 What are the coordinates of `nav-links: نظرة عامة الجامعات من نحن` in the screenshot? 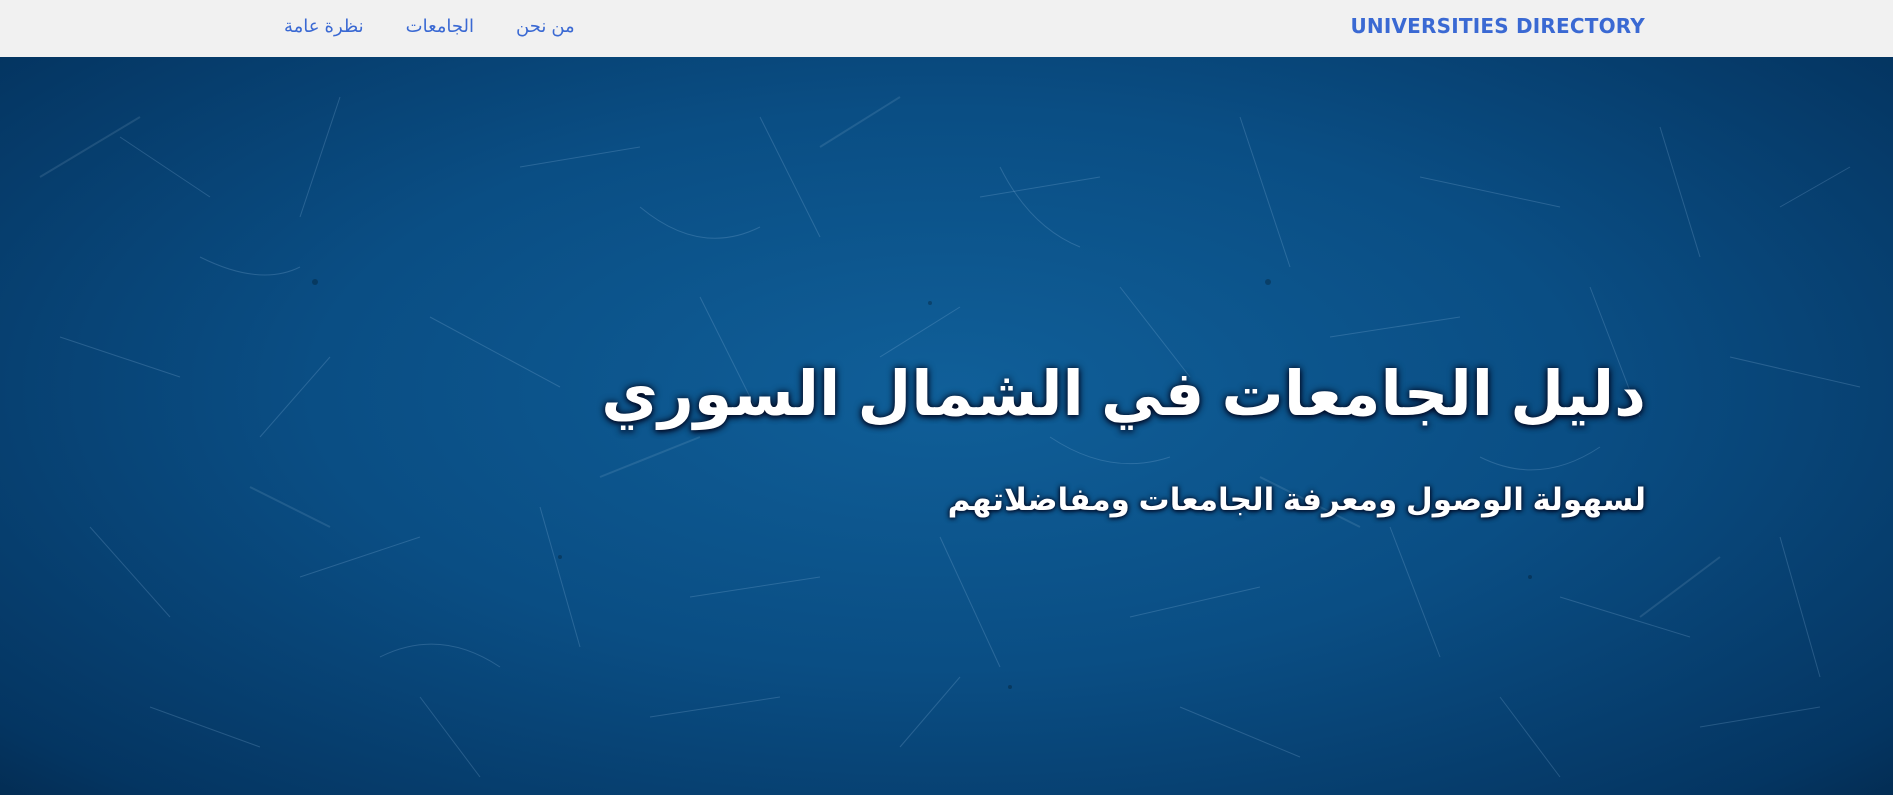 It's located at (429, 26).